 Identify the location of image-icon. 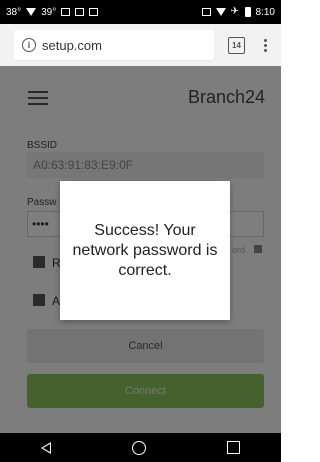
(66, 12).